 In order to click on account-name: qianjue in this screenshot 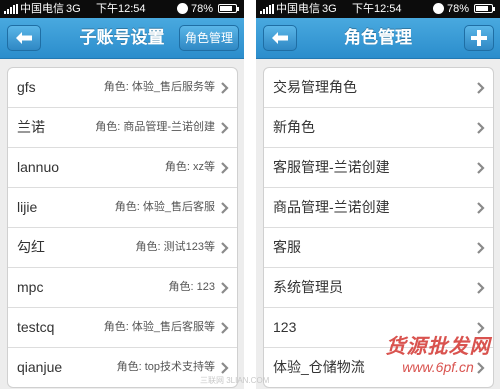, I will do `click(40, 367)`.